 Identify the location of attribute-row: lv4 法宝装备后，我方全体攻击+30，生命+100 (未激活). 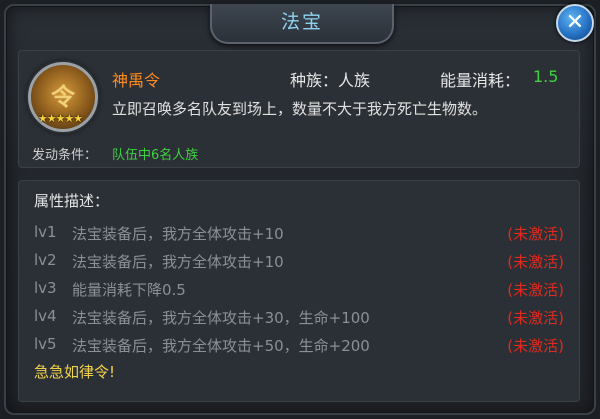
(299, 319).